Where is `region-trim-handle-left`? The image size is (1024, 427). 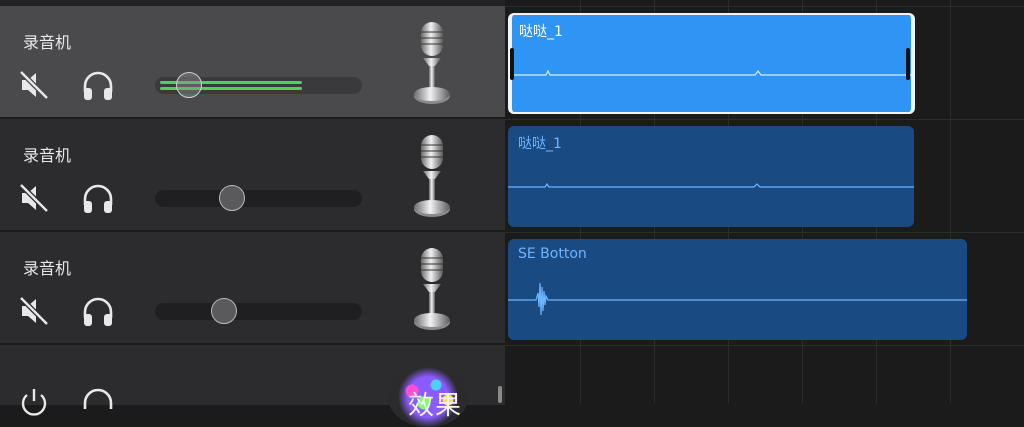
region-trim-handle-left is located at coordinates (512, 64).